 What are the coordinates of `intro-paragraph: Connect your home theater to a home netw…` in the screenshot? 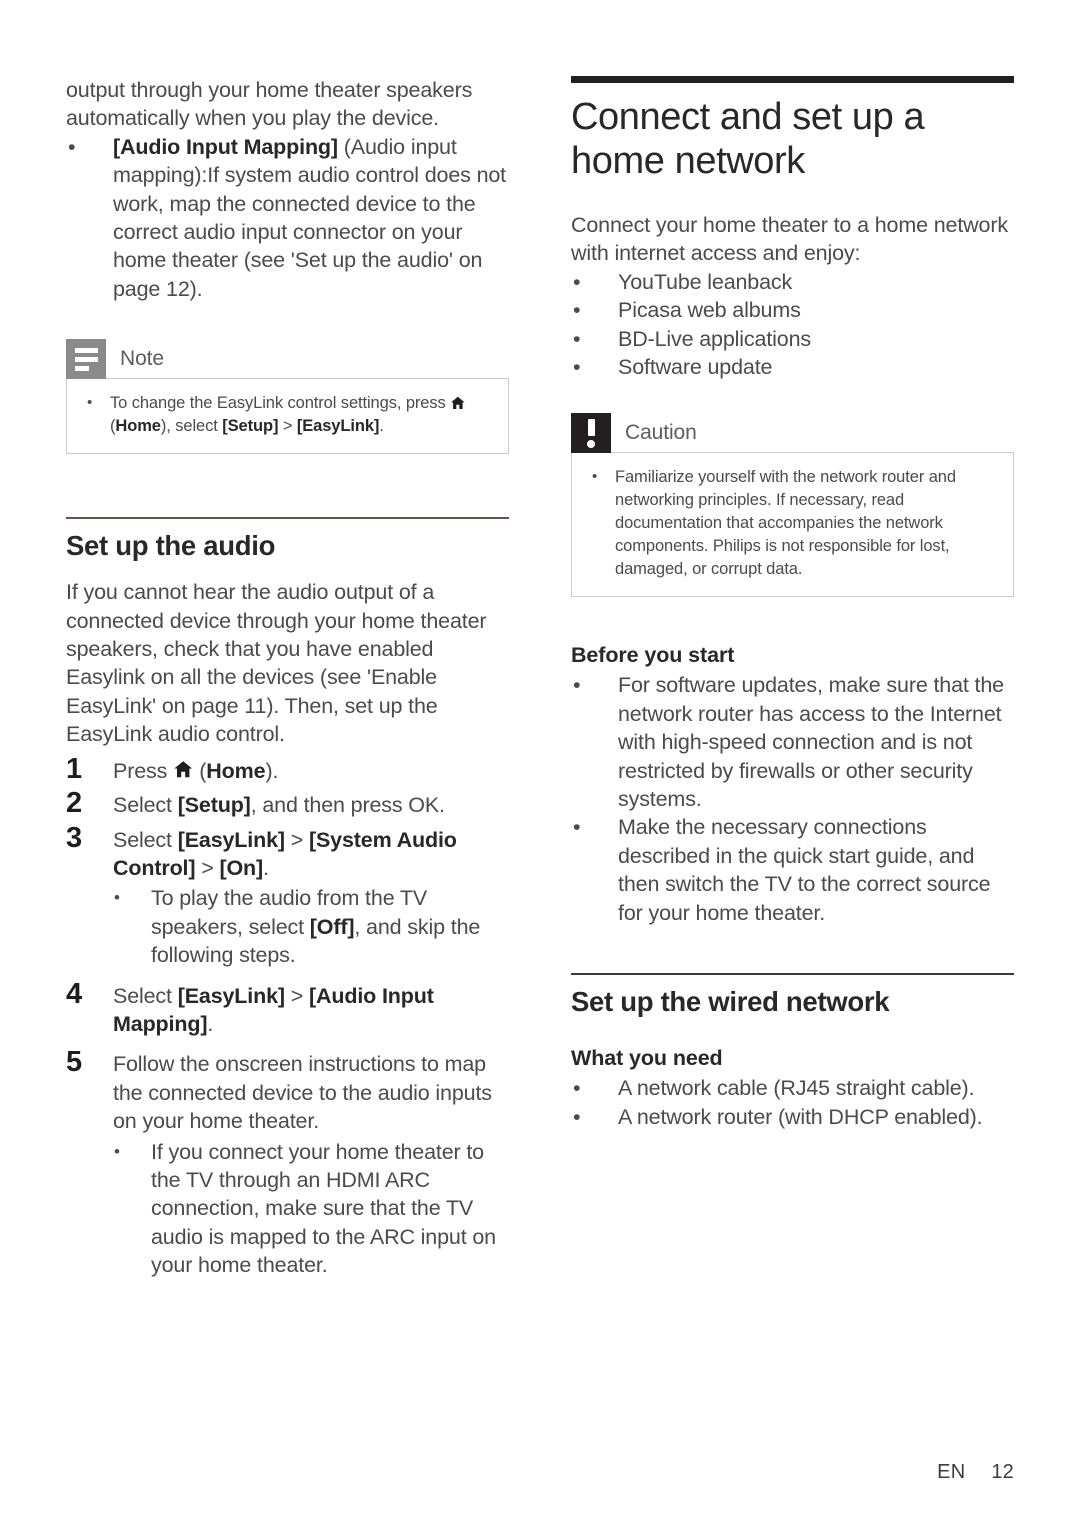 It's located at (789, 239).